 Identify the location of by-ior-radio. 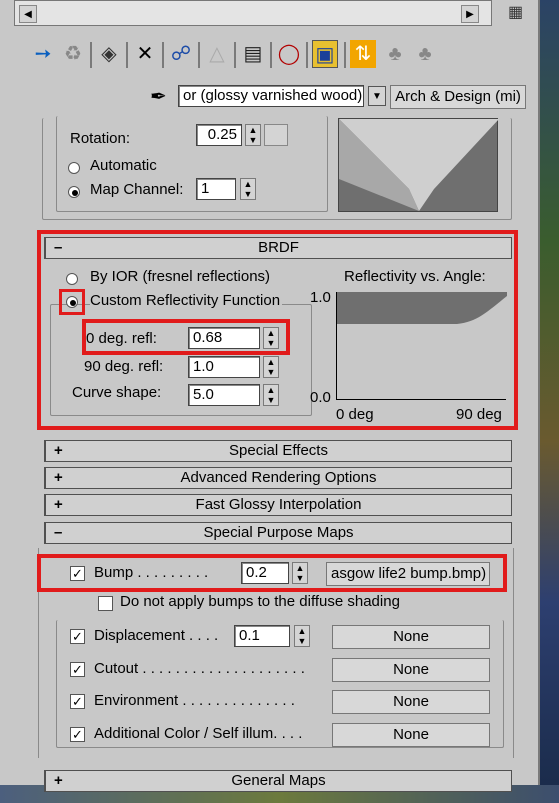
(72, 279).